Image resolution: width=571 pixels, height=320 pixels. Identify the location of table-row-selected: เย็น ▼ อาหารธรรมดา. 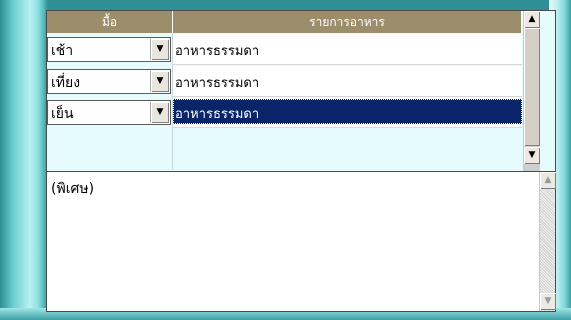
(284, 112).